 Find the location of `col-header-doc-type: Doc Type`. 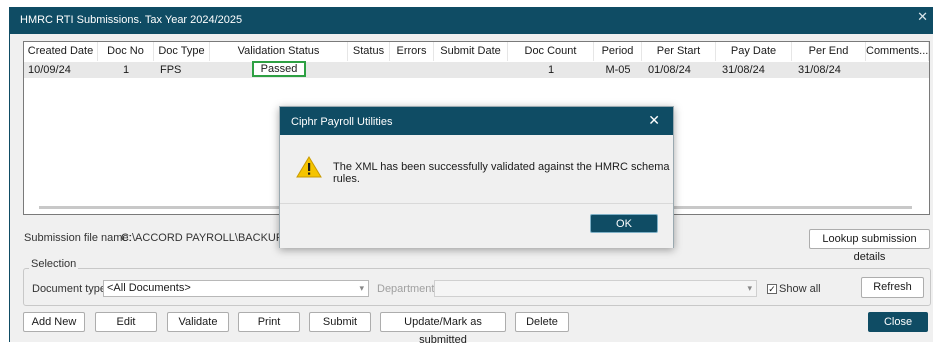

col-header-doc-type: Doc Type is located at coordinates (182, 51).